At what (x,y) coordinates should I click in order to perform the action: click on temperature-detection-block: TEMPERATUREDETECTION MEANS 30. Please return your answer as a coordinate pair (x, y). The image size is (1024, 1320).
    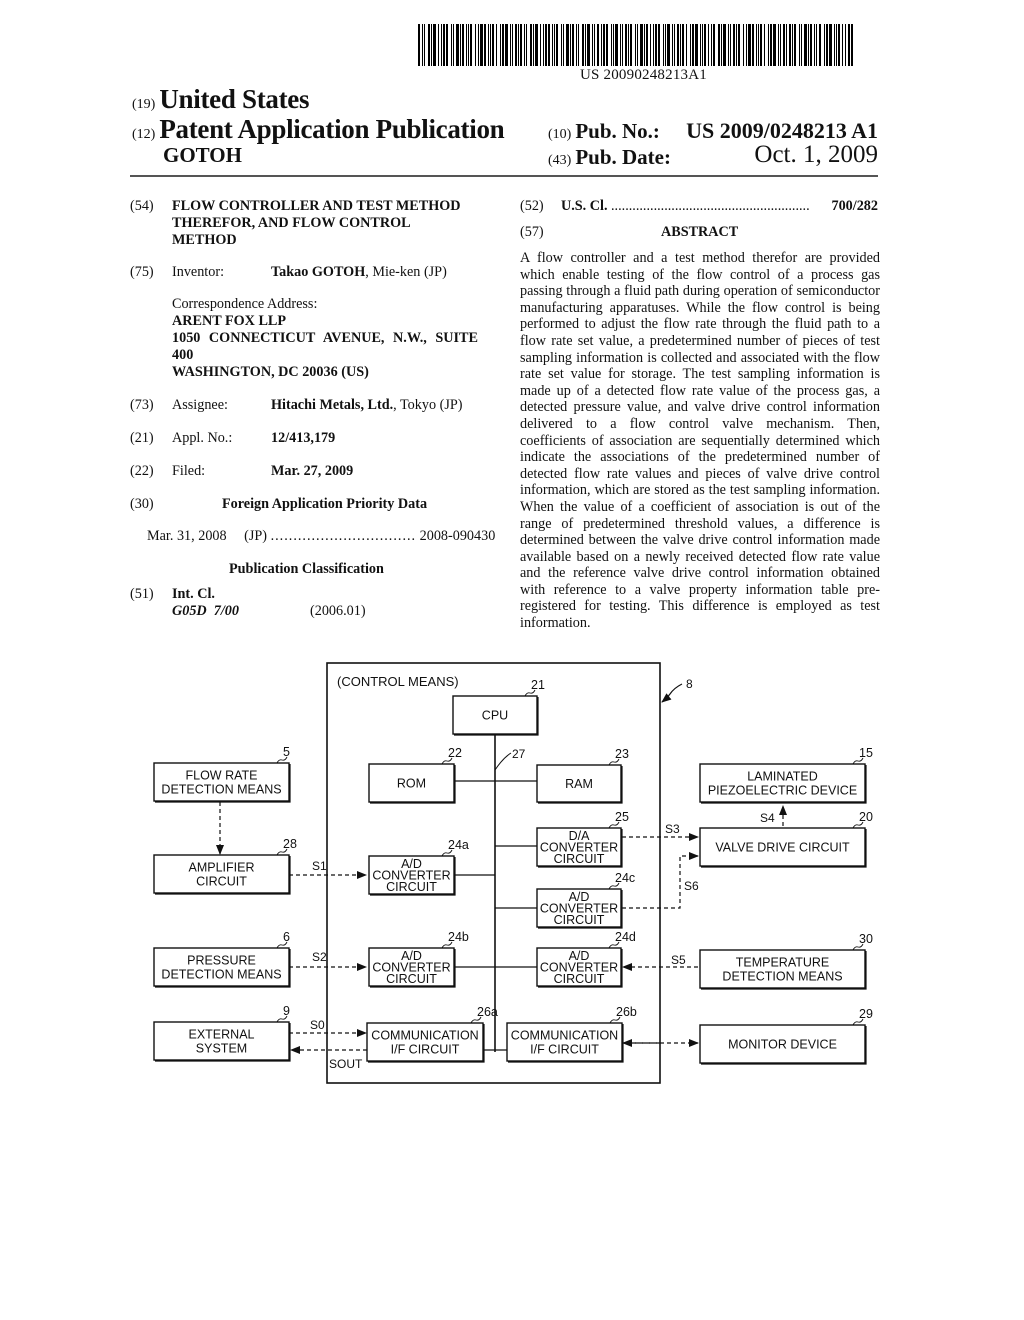
    Looking at the image, I should click on (786, 961).